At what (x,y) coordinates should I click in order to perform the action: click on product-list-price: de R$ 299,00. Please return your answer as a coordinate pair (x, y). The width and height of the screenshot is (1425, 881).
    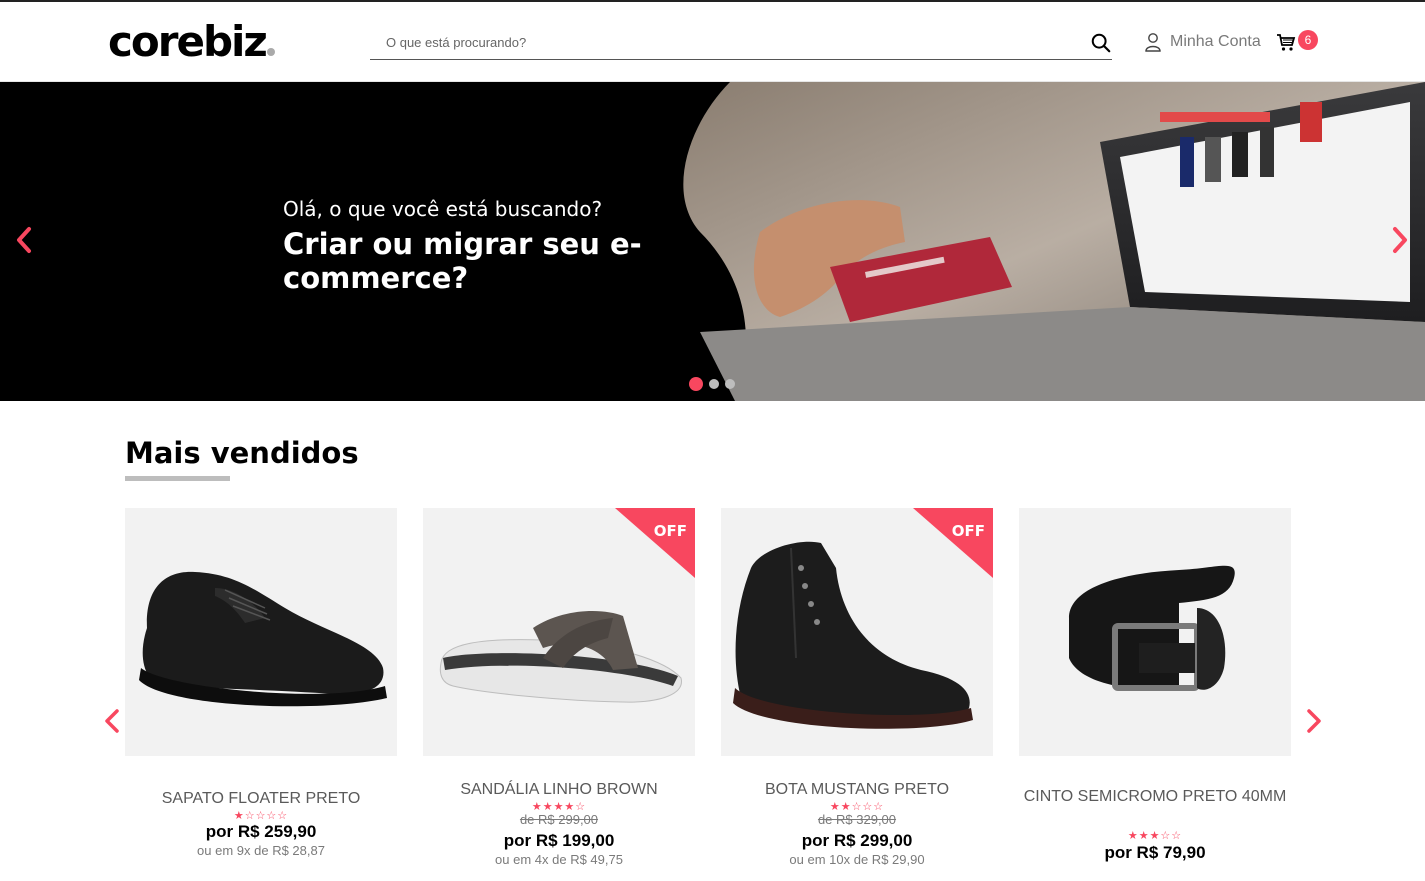
    Looking at the image, I should click on (559, 819).